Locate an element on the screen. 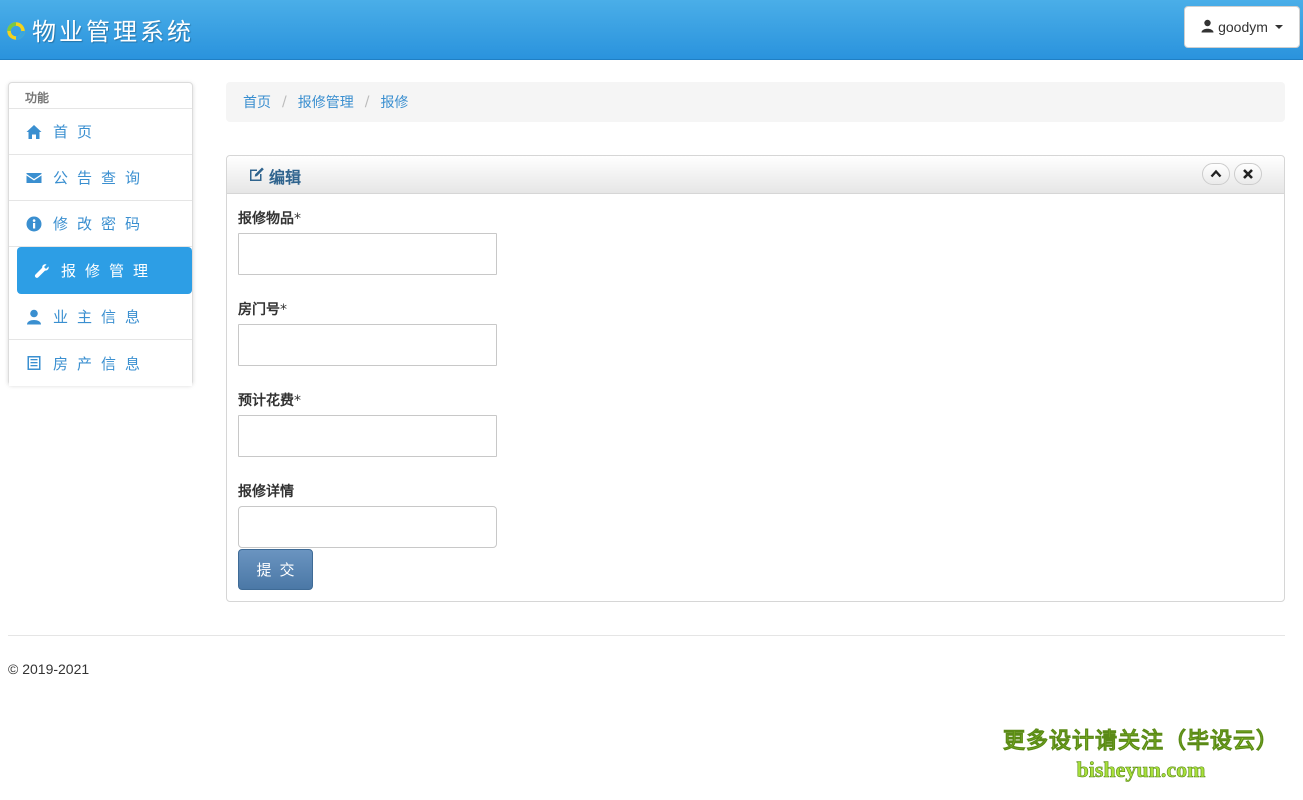 This screenshot has height=800, width=1303. sidebar-item-change-password: 修改密码 is located at coordinates (100, 224).